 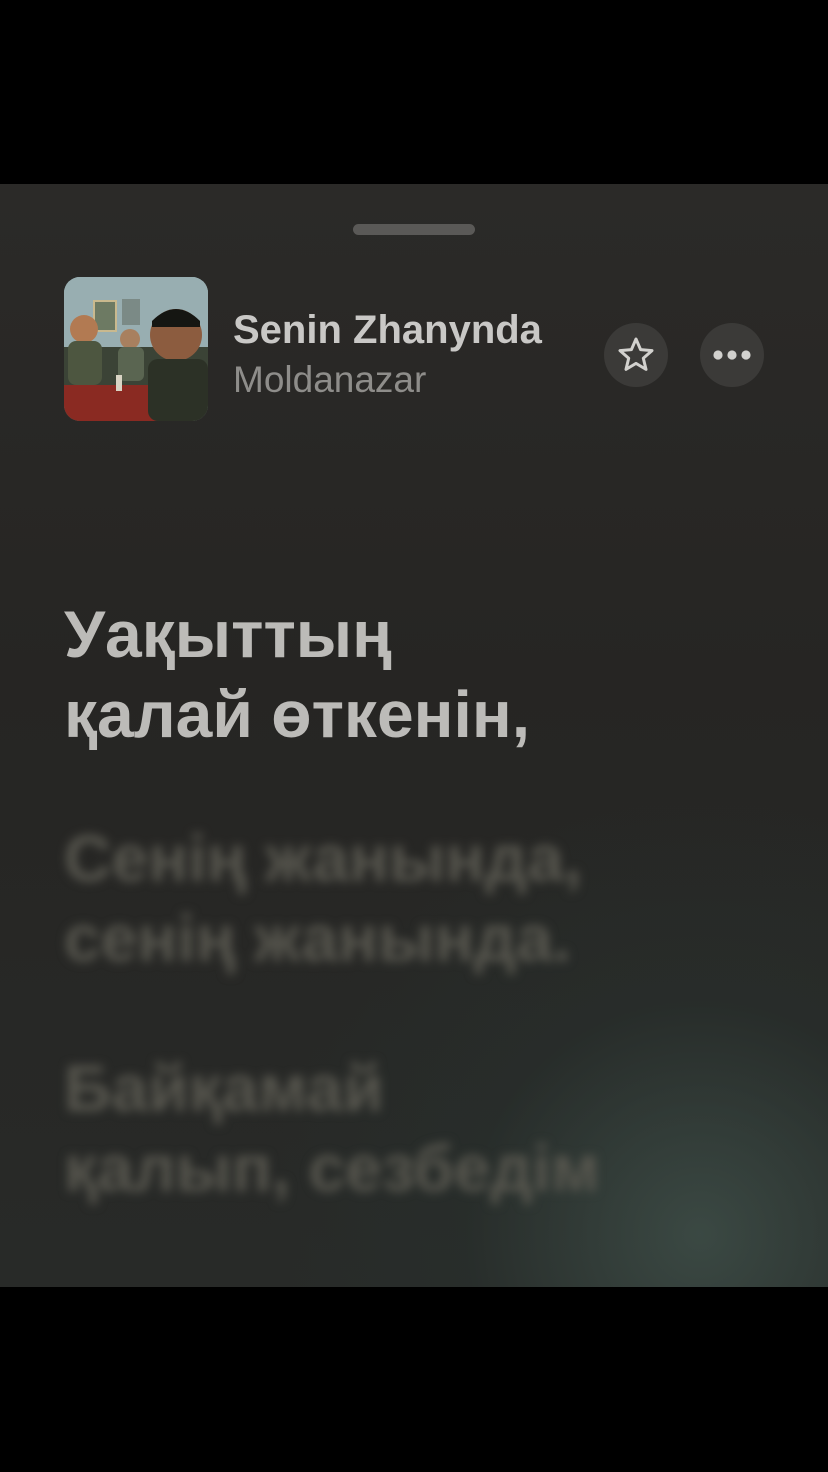 What do you see at coordinates (414, 714) in the screenshot?
I see `lyric-line-current: қалай өткенін,` at bounding box center [414, 714].